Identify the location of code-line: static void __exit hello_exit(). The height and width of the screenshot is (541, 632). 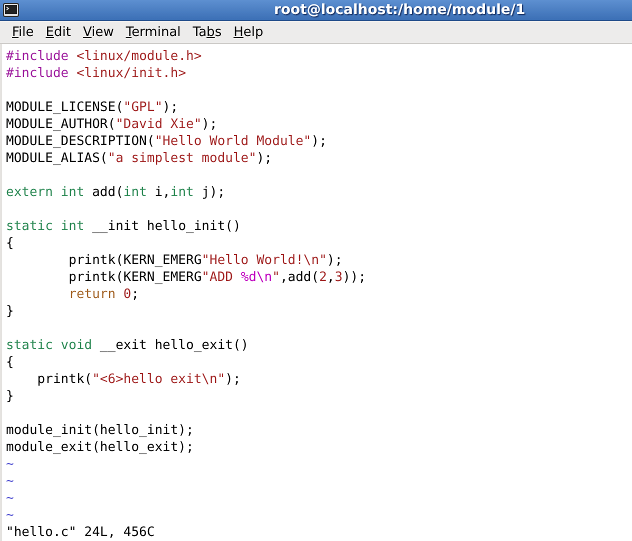
(127, 345).